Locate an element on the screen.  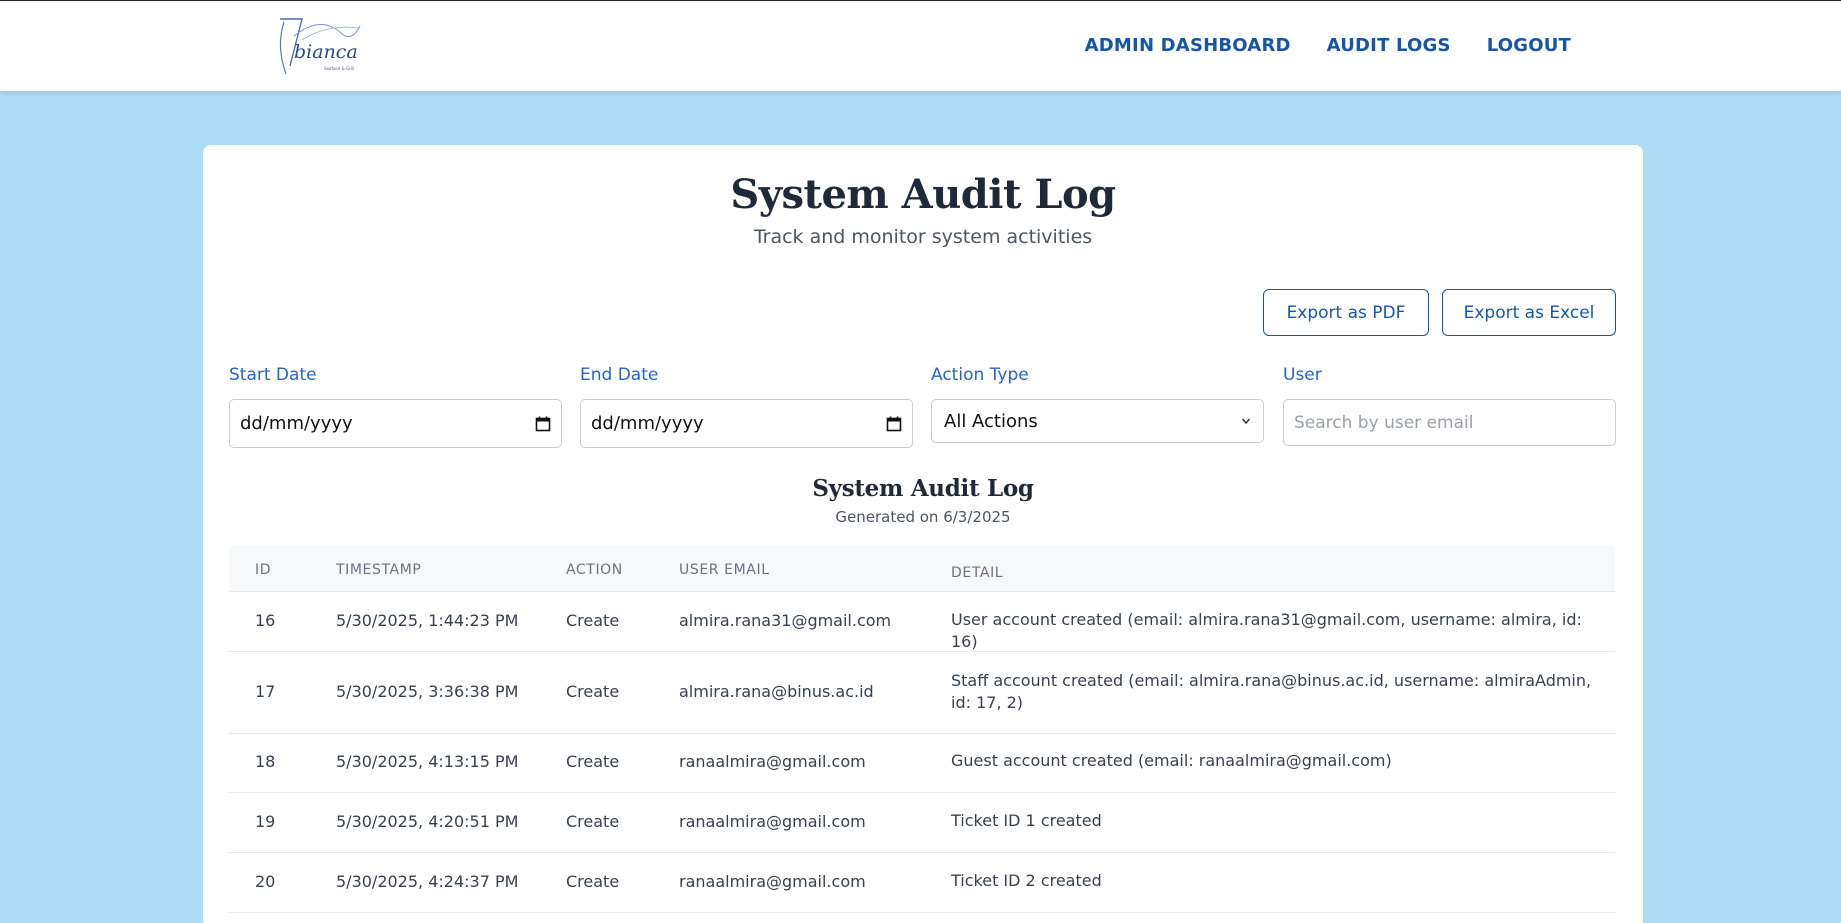
column-header-id: ID is located at coordinates (263, 570).